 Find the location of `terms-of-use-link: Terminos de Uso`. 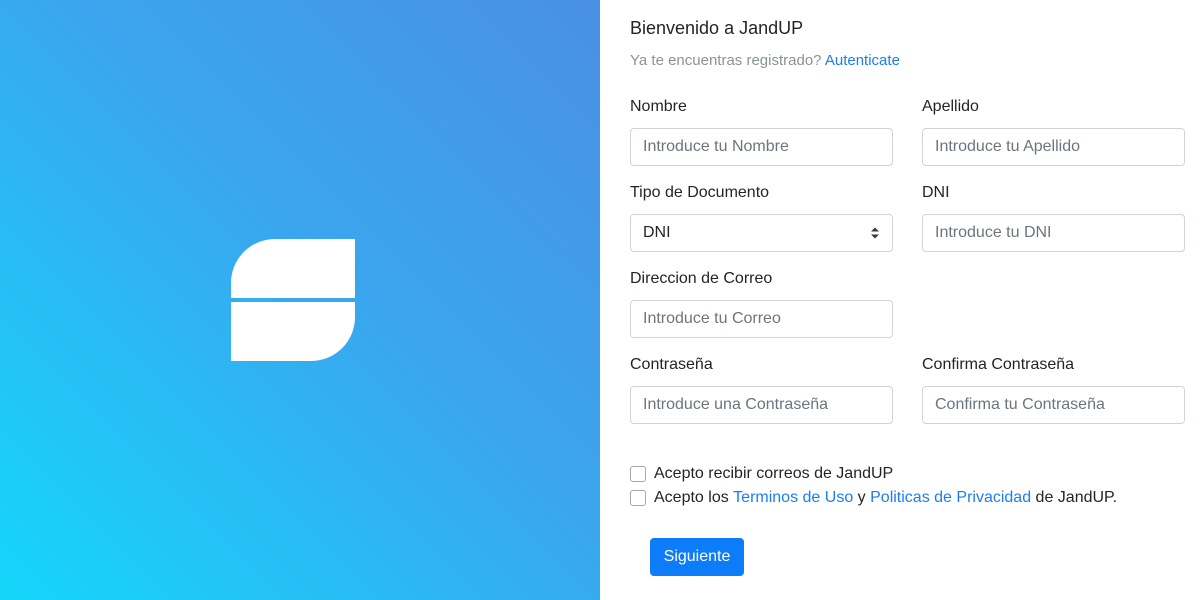

terms-of-use-link: Terminos de Uso is located at coordinates (793, 498).